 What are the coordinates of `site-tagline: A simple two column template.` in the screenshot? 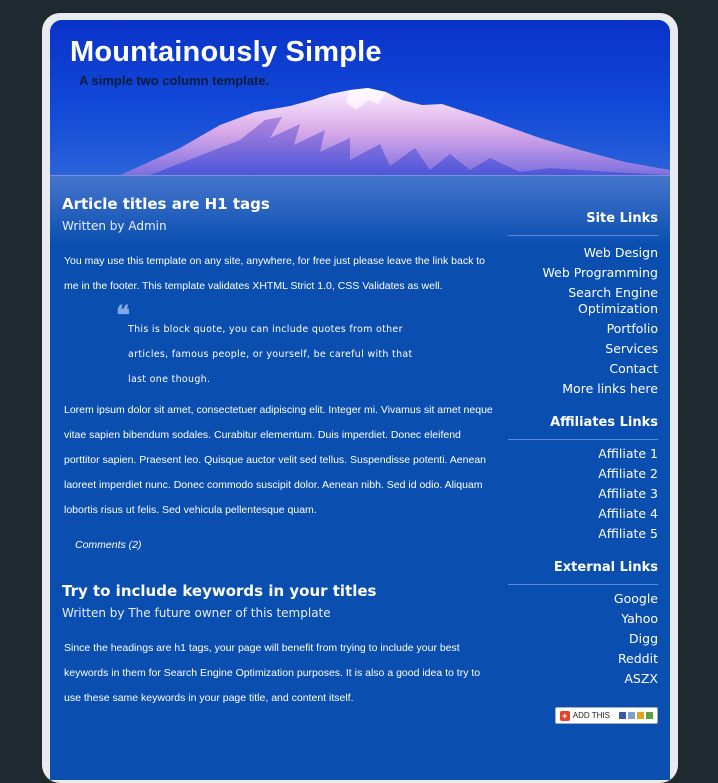 It's located at (174, 80).